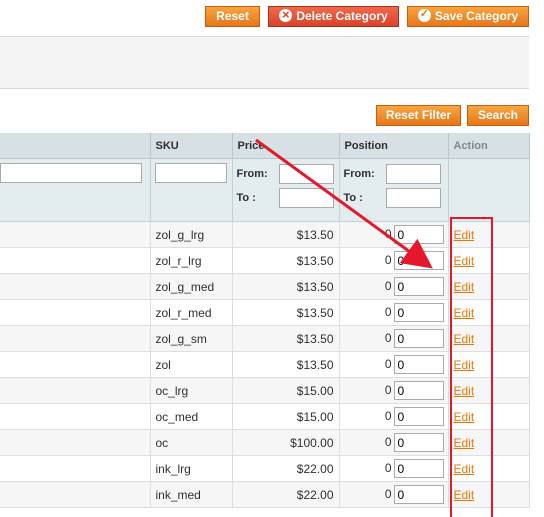 This screenshot has height=517, width=544. What do you see at coordinates (413, 174) in the screenshot?
I see `position-from-input` at bounding box center [413, 174].